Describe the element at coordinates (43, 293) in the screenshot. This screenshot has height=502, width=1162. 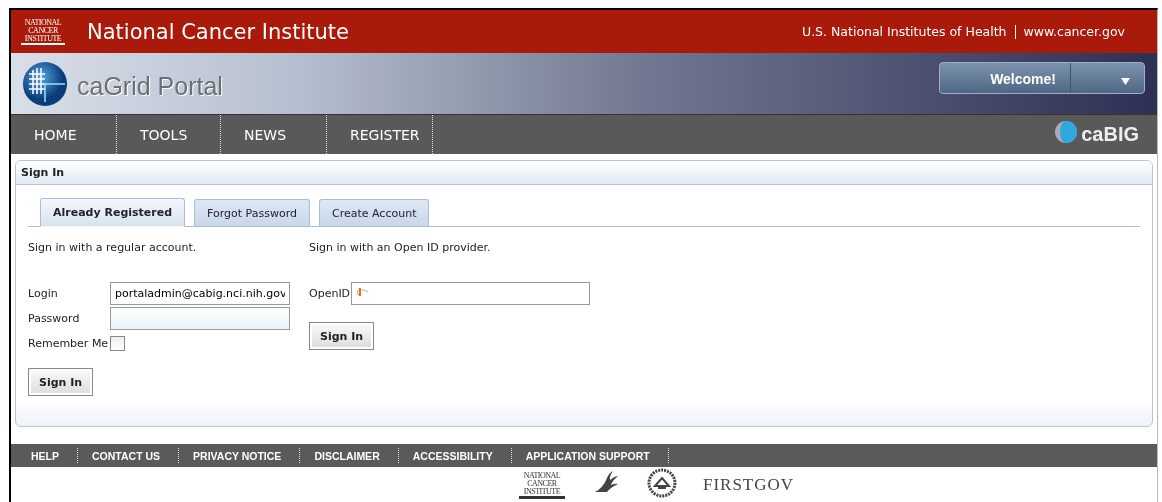
I see `field-label: Login` at that location.